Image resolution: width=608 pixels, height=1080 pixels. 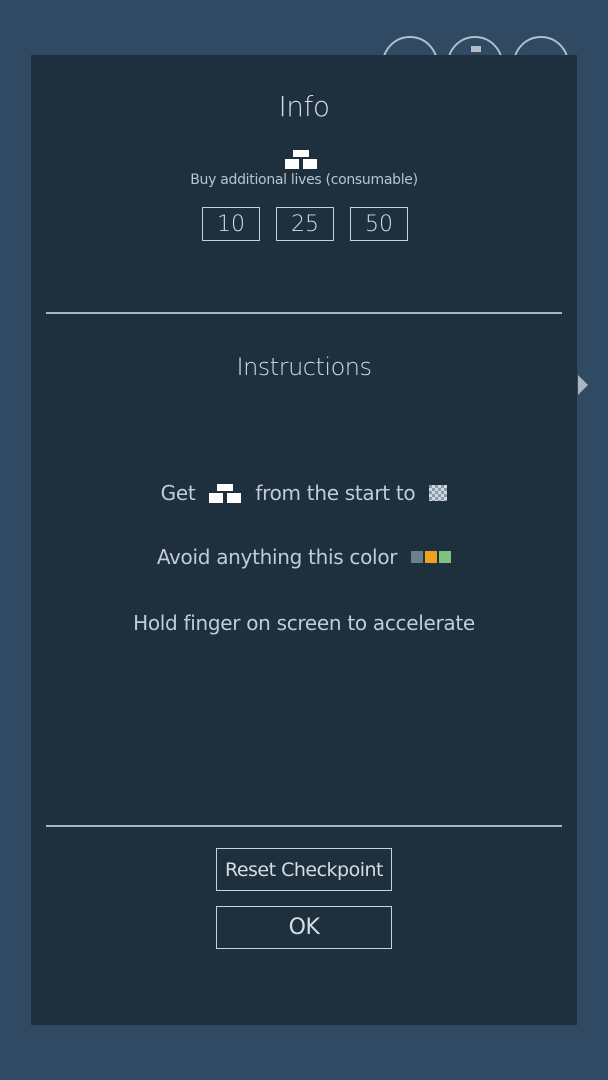 I want to click on instruction-goal-text: from the start to, so click(x=335, y=493).